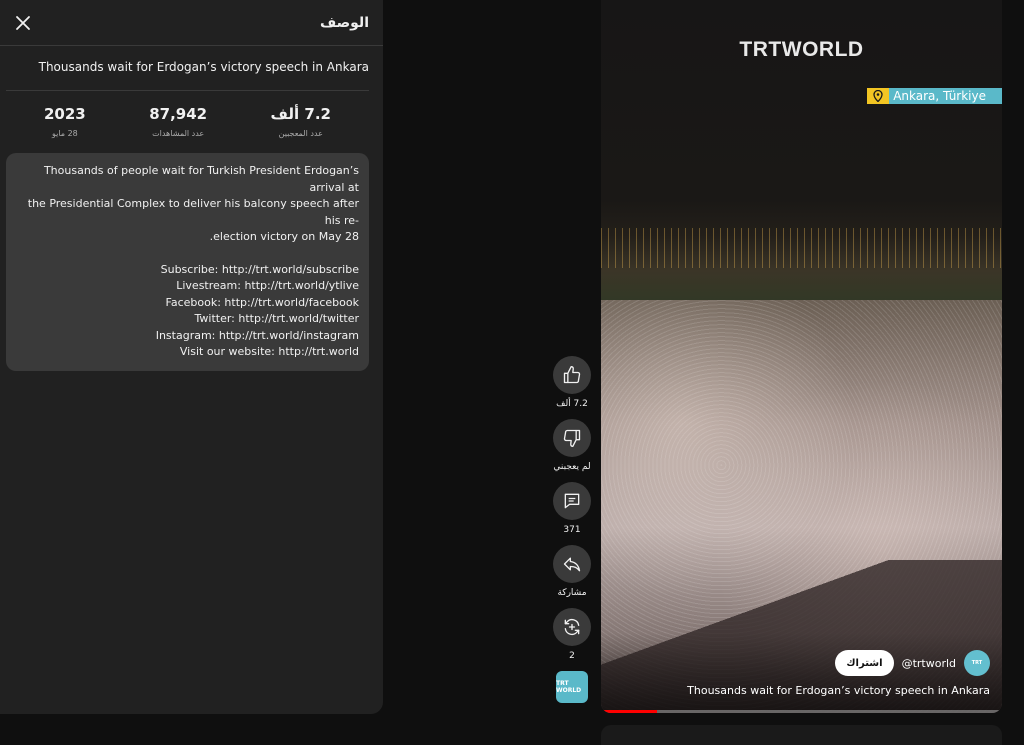 The image size is (1024, 745). I want to click on comment-count: 371, so click(572, 530).